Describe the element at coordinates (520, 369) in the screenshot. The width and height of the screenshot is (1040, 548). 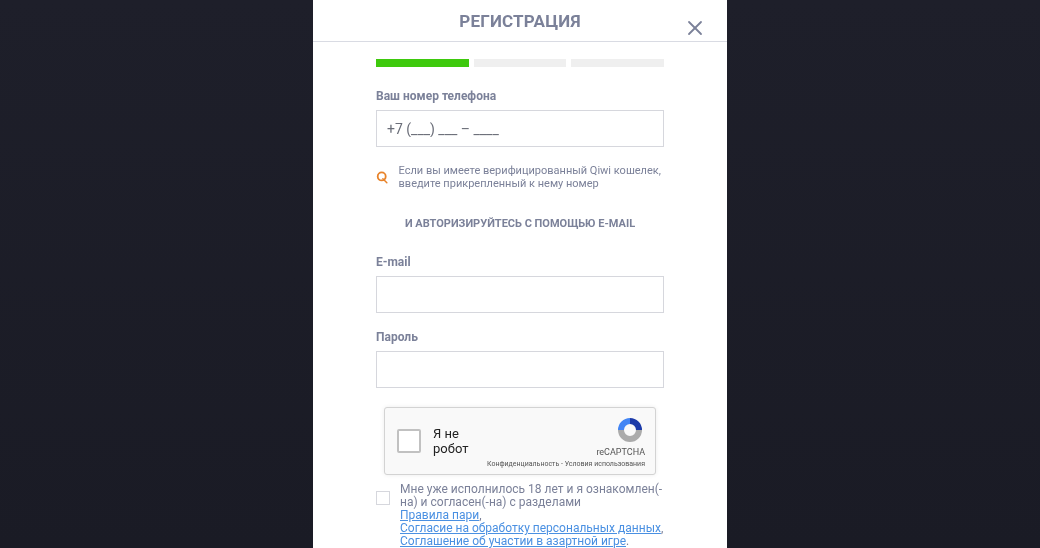
I see `password-input` at that location.